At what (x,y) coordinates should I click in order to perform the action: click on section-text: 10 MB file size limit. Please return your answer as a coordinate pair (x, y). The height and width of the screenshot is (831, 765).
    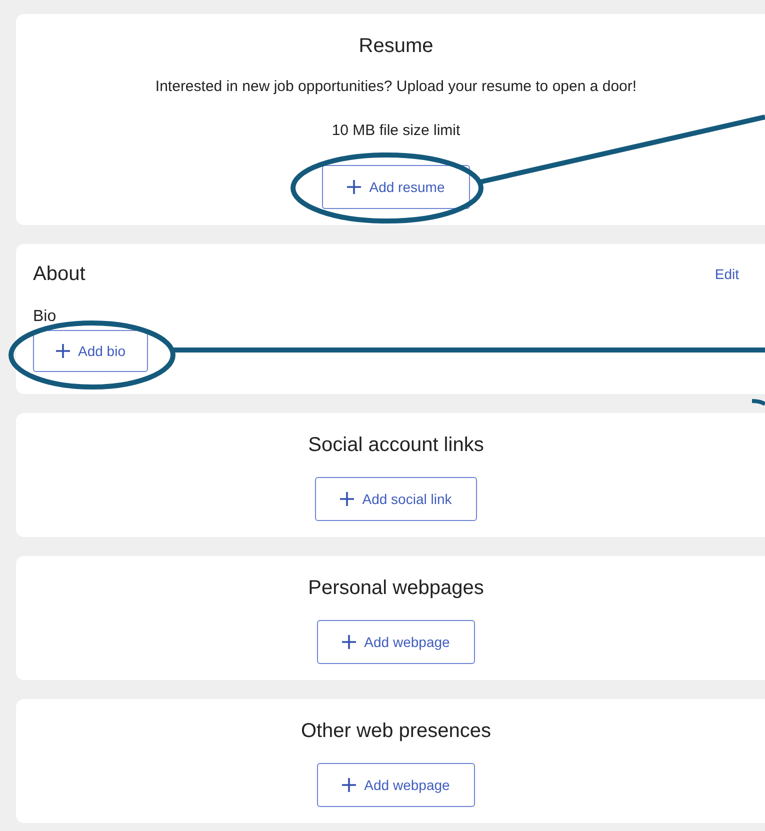
    Looking at the image, I should click on (396, 131).